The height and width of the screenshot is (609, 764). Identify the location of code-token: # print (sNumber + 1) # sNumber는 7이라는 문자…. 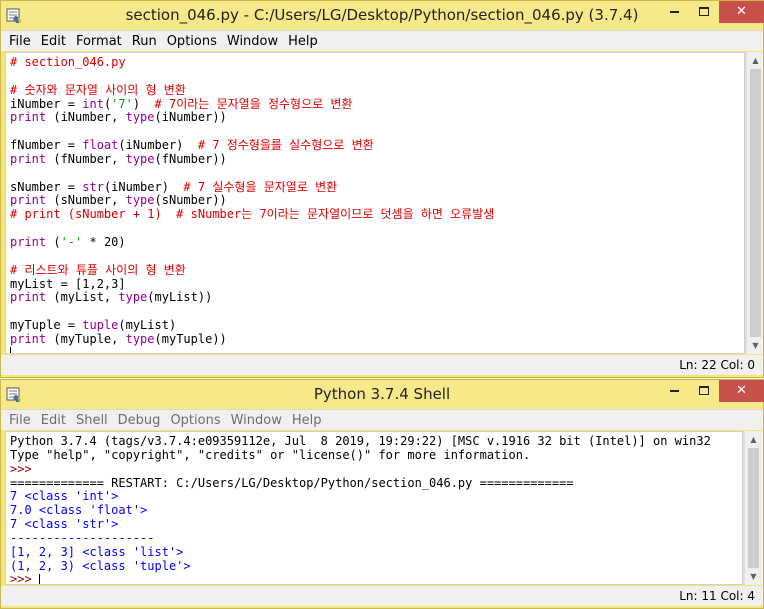
(252, 214).